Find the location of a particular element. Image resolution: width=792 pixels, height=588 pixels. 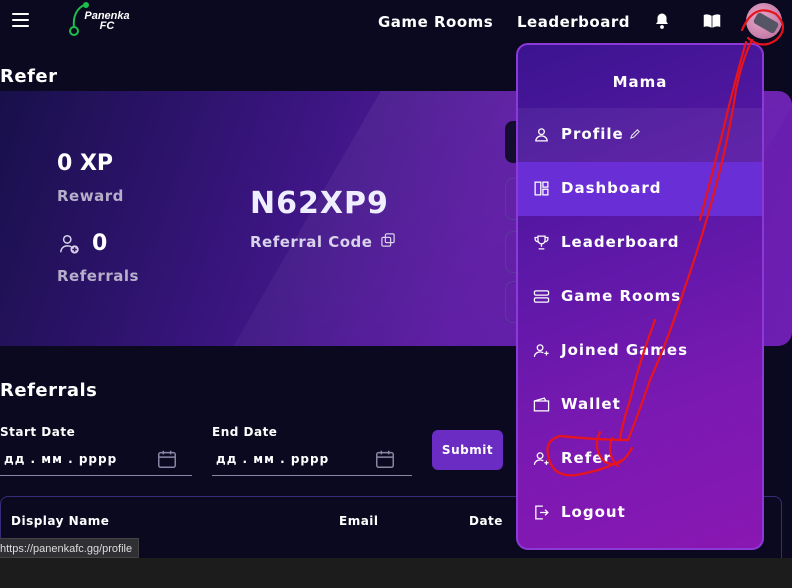

copy-icon is located at coordinates (388, 240).